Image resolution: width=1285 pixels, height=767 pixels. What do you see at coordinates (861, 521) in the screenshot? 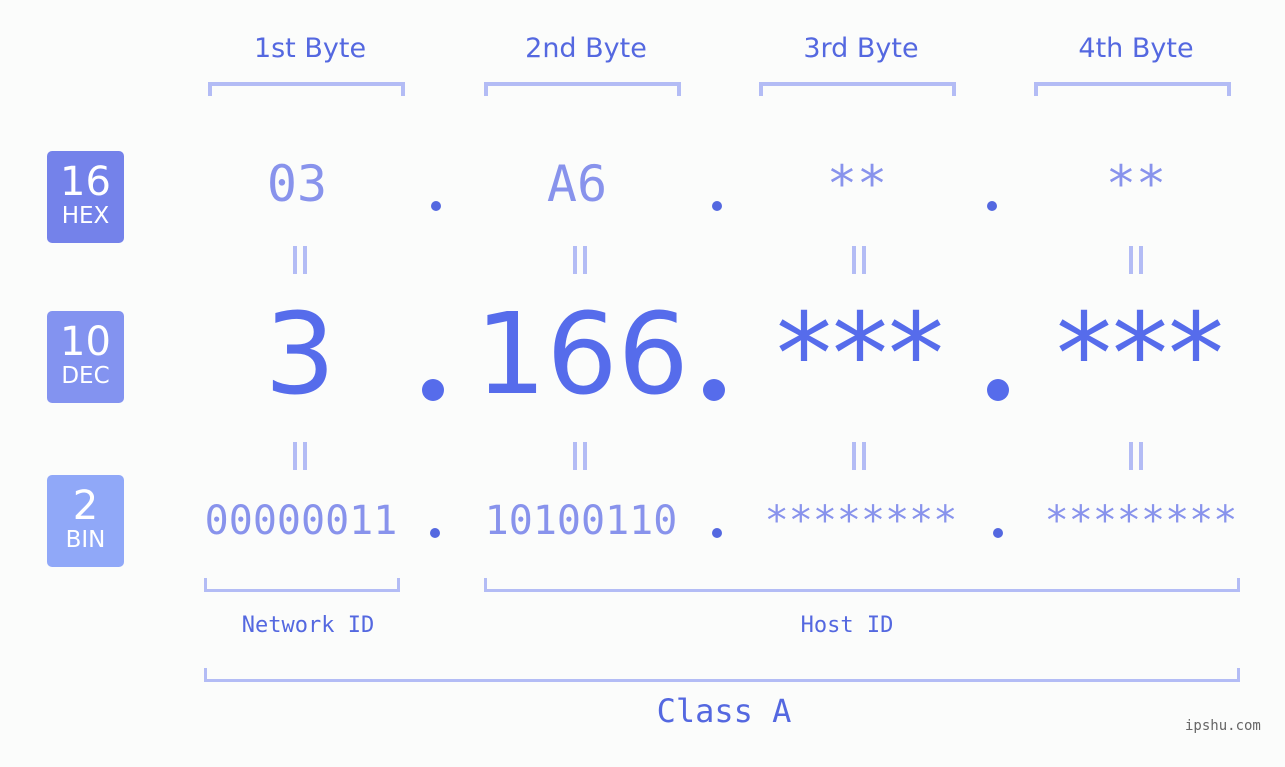
I see `bin-byte-3: ********` at bounding box center [861, 521].